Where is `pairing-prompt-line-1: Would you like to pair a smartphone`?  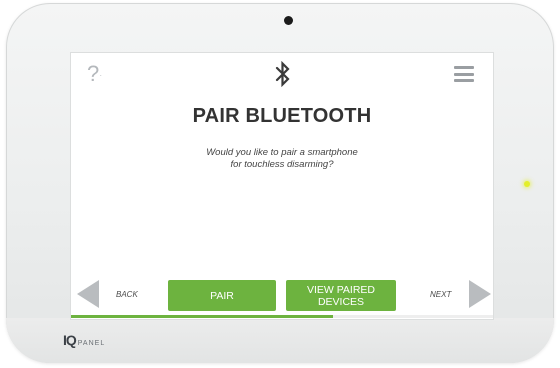
pairing-prompt-line-1: Would you like to pair a smartphone is located at coordinates (282, 152).